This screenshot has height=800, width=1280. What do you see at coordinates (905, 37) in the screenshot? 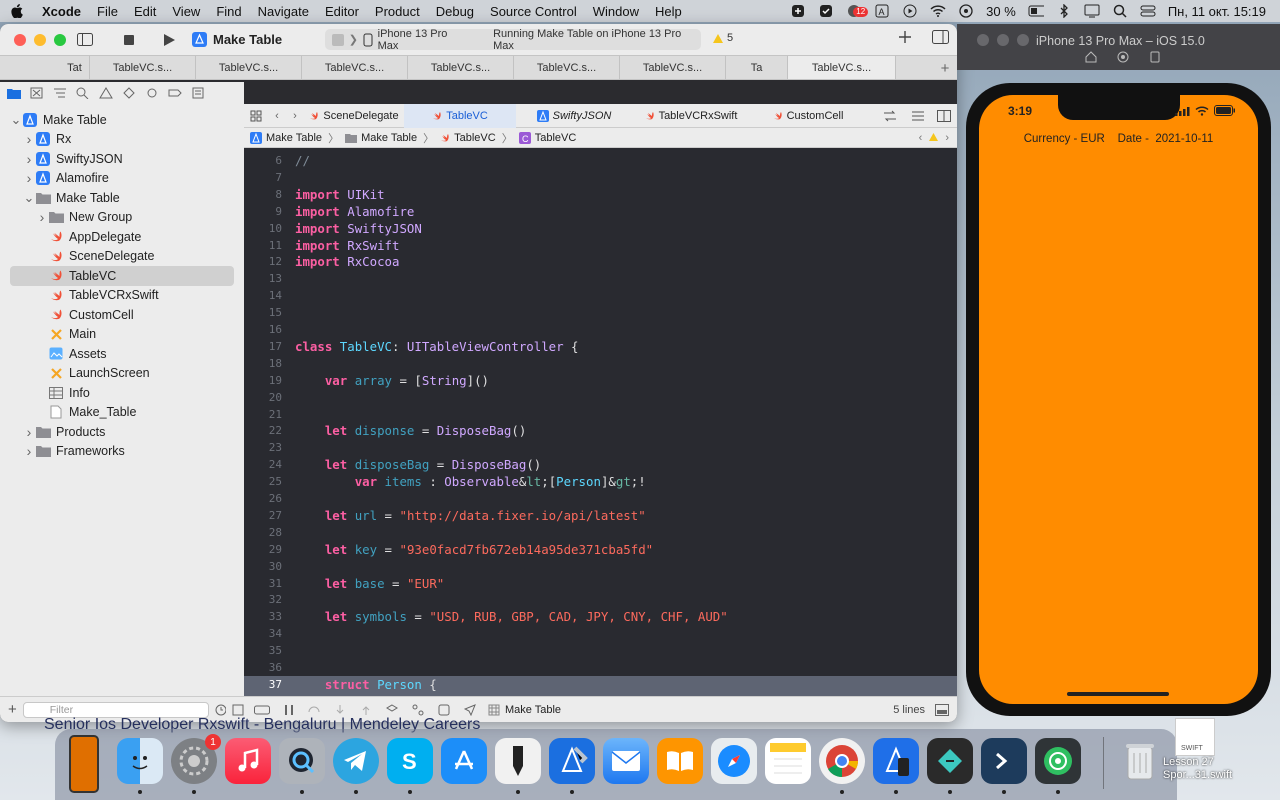
I see `add-library-icon` at bounding box center [905, 37].